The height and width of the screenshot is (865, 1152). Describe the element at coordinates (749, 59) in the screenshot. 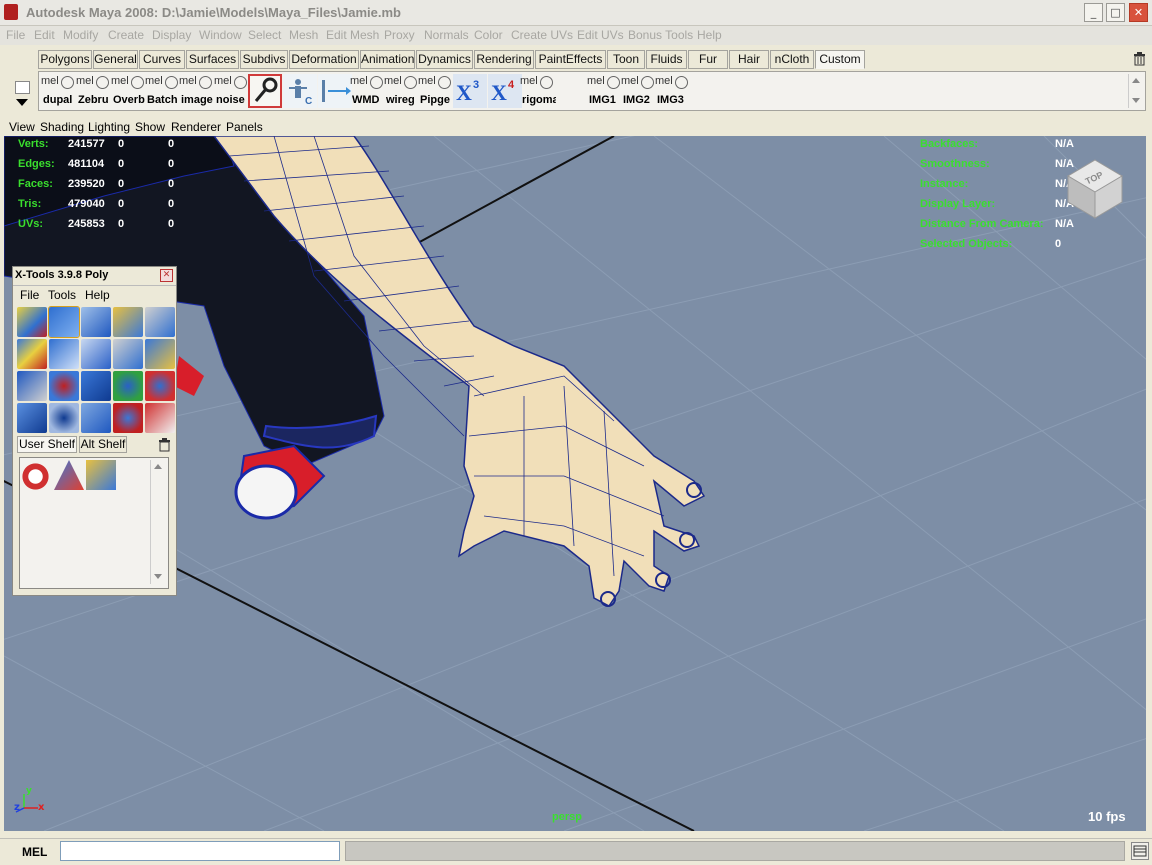

I see `shelf-tab-hair: Hair` at that location.